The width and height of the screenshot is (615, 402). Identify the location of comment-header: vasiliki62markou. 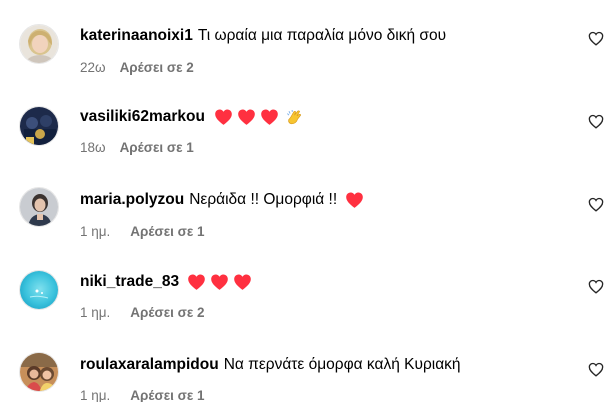
(192, 117).